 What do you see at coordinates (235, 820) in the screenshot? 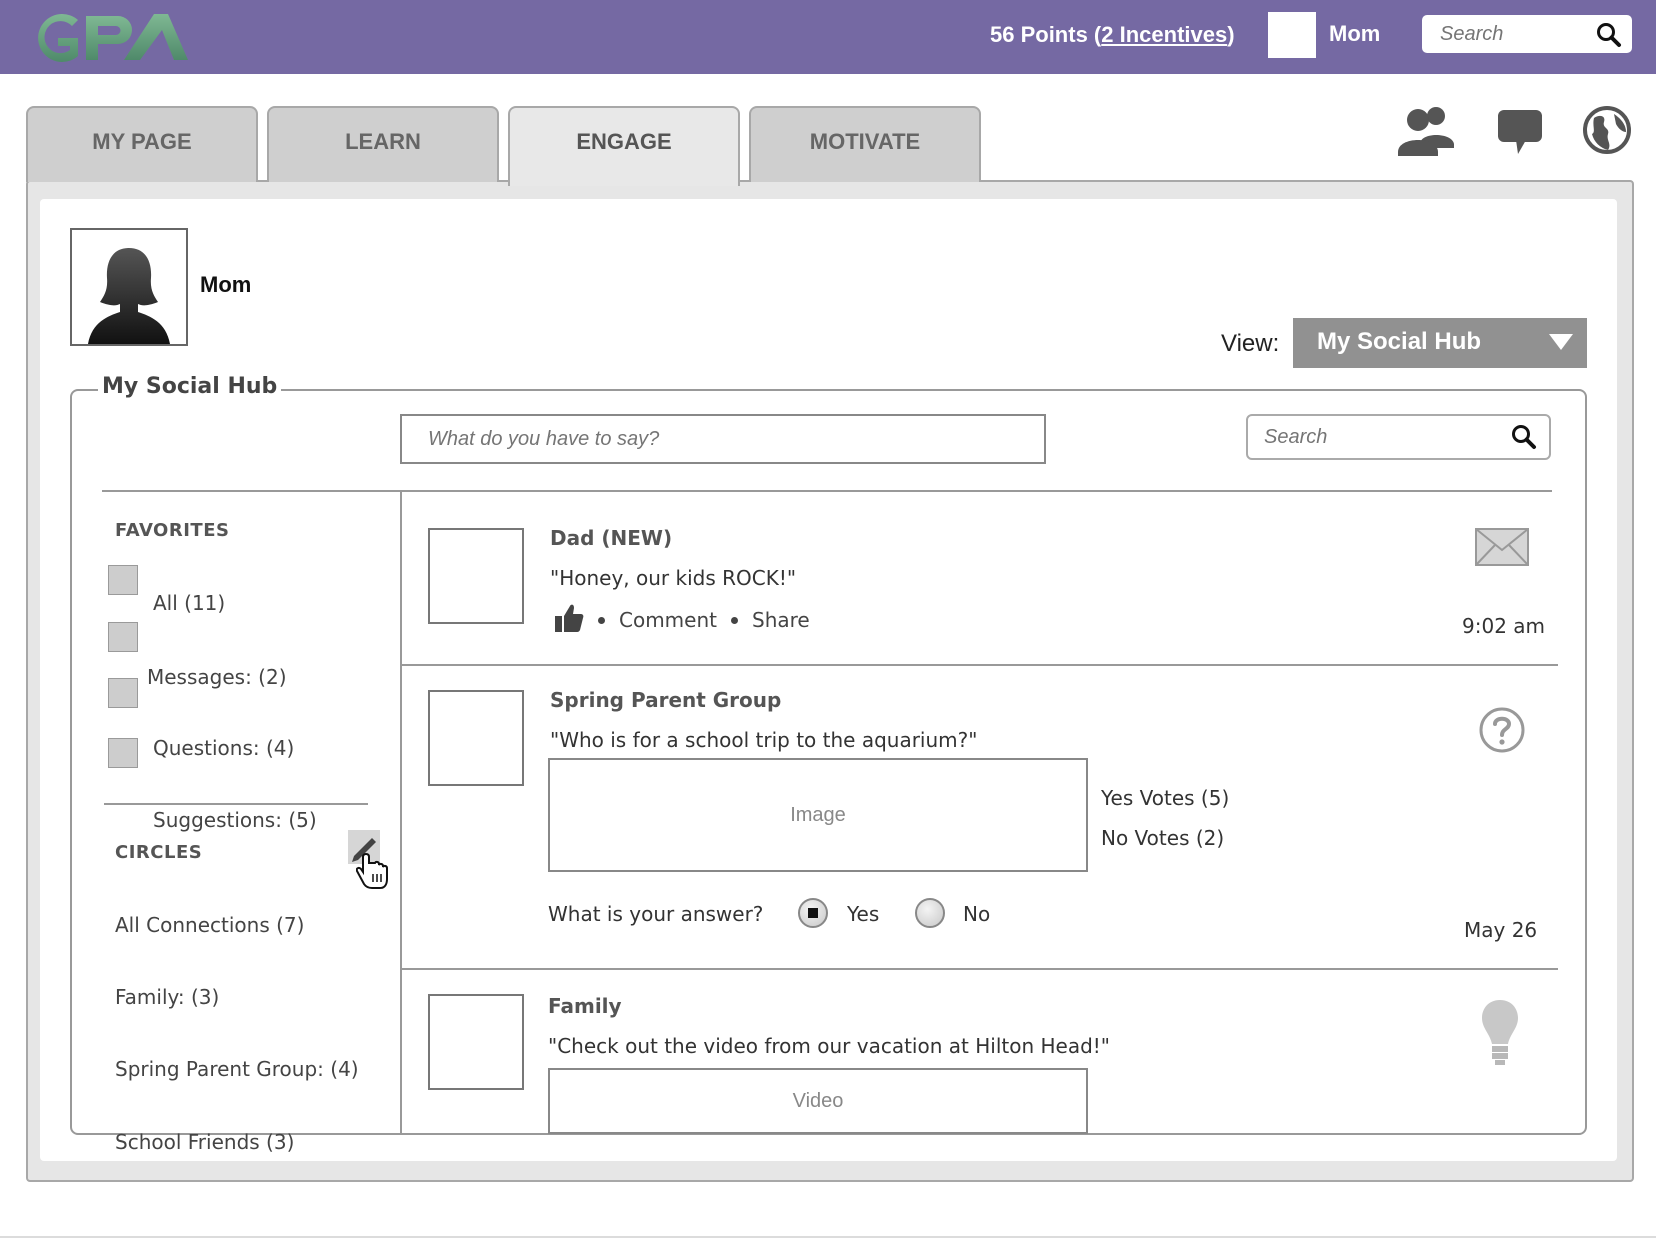
I see `favorites-suggestions: Suggestions: (5)` at bounding box center [235, 820].